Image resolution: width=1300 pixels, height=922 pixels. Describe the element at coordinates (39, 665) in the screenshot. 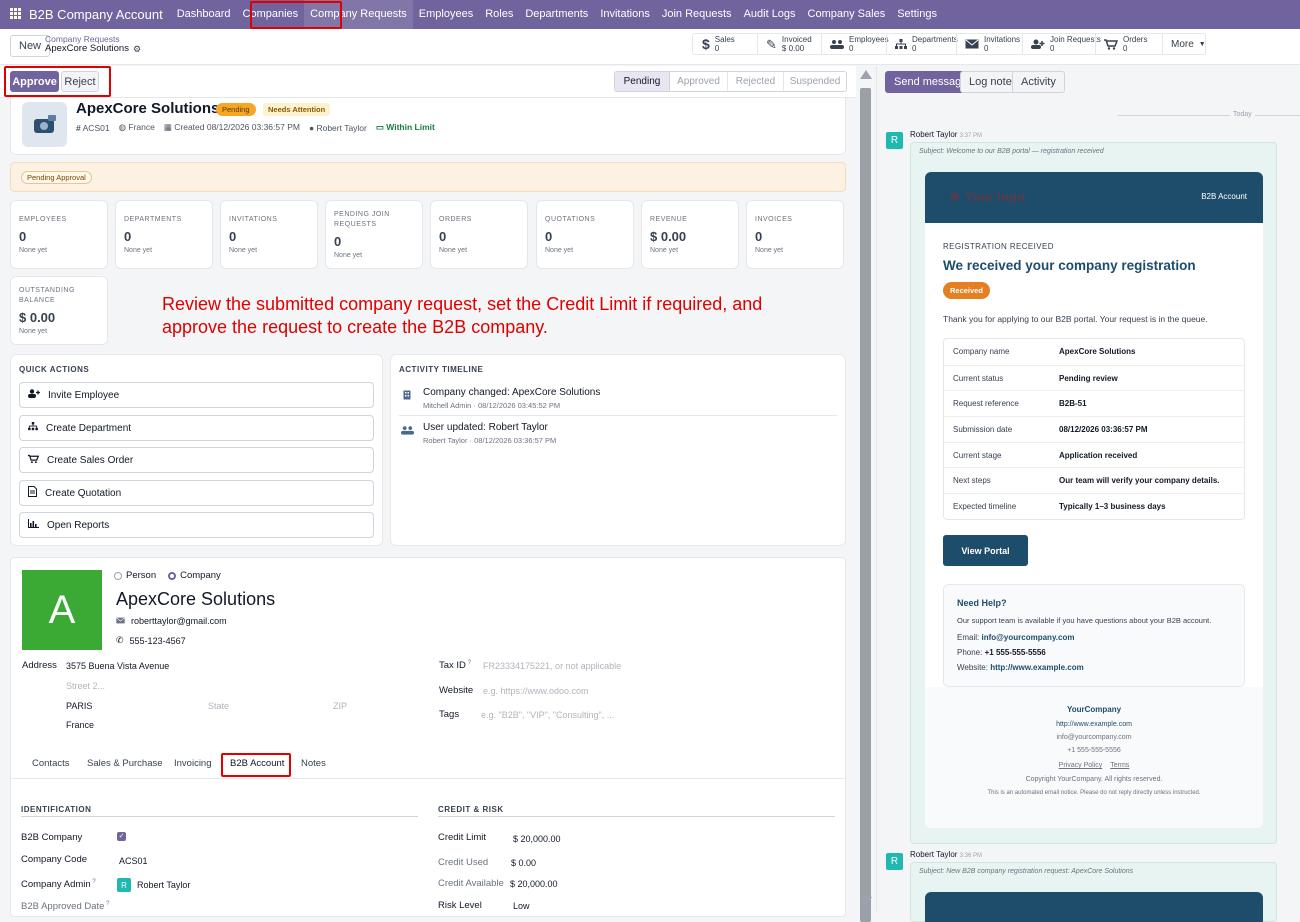

I see `address-label: Address` at that location.